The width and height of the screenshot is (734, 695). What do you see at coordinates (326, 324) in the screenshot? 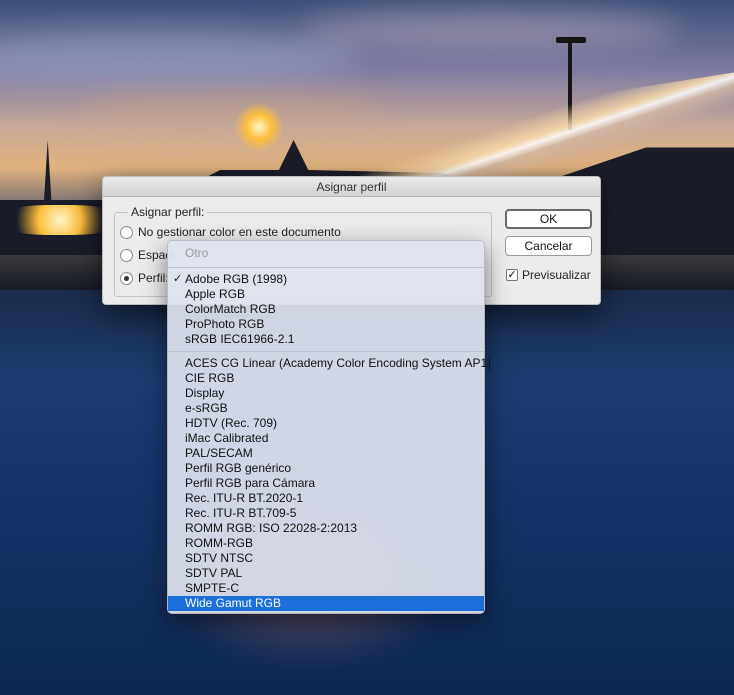
I see `menu-item-prophoto-rgb: ProPhoto RGB` at bounding box center [326, 324].